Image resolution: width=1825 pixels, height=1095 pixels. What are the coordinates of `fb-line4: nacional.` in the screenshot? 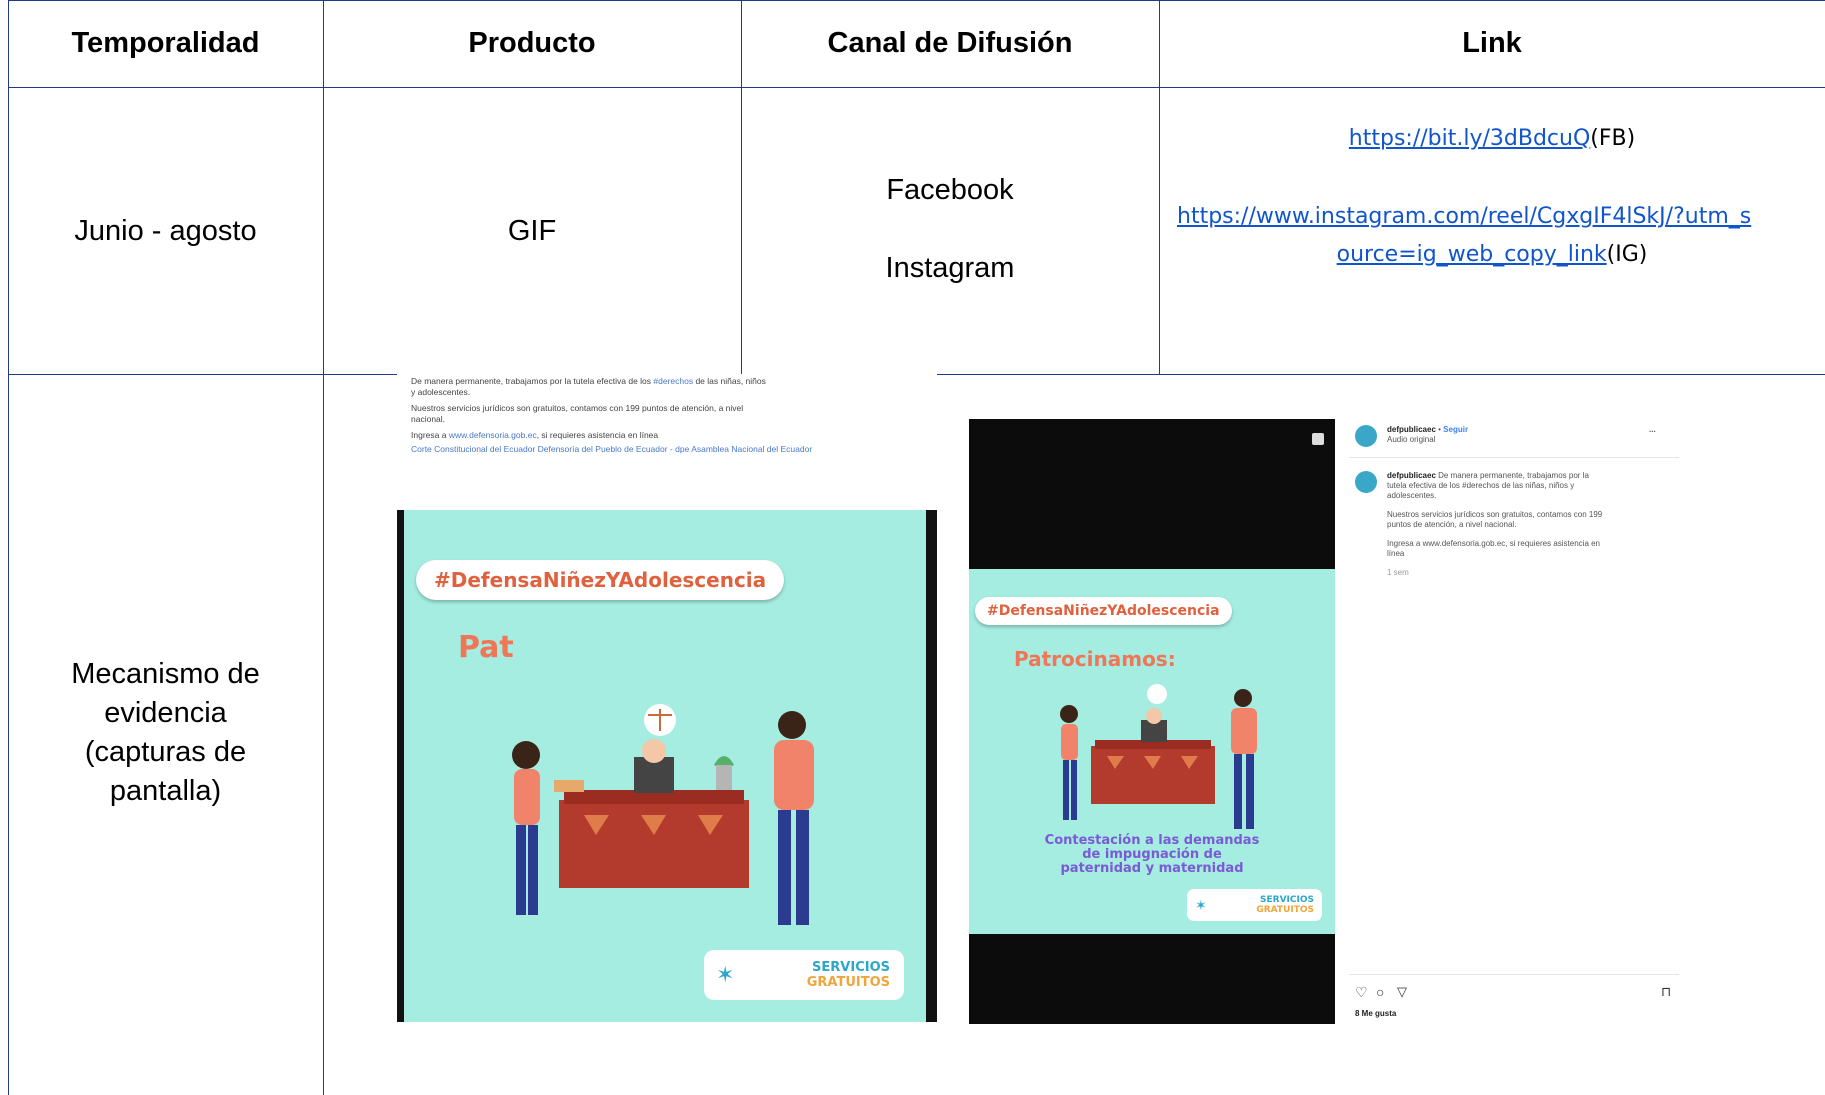 It's located at (428, 419).